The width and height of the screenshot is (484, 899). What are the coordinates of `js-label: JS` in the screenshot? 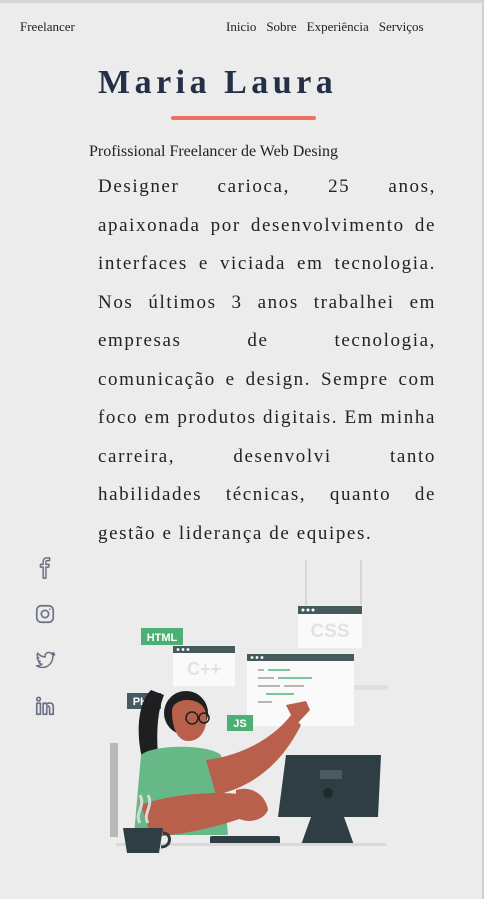 It's located at (239, 724).